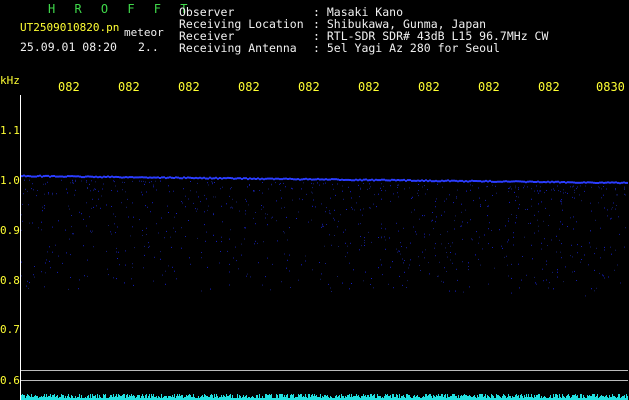 Image resolution: width=629 pixels, height=400 pixels. Describe the element at coordinates (148, 47) in the screenshot. I see `count-label: 2..` at that location.